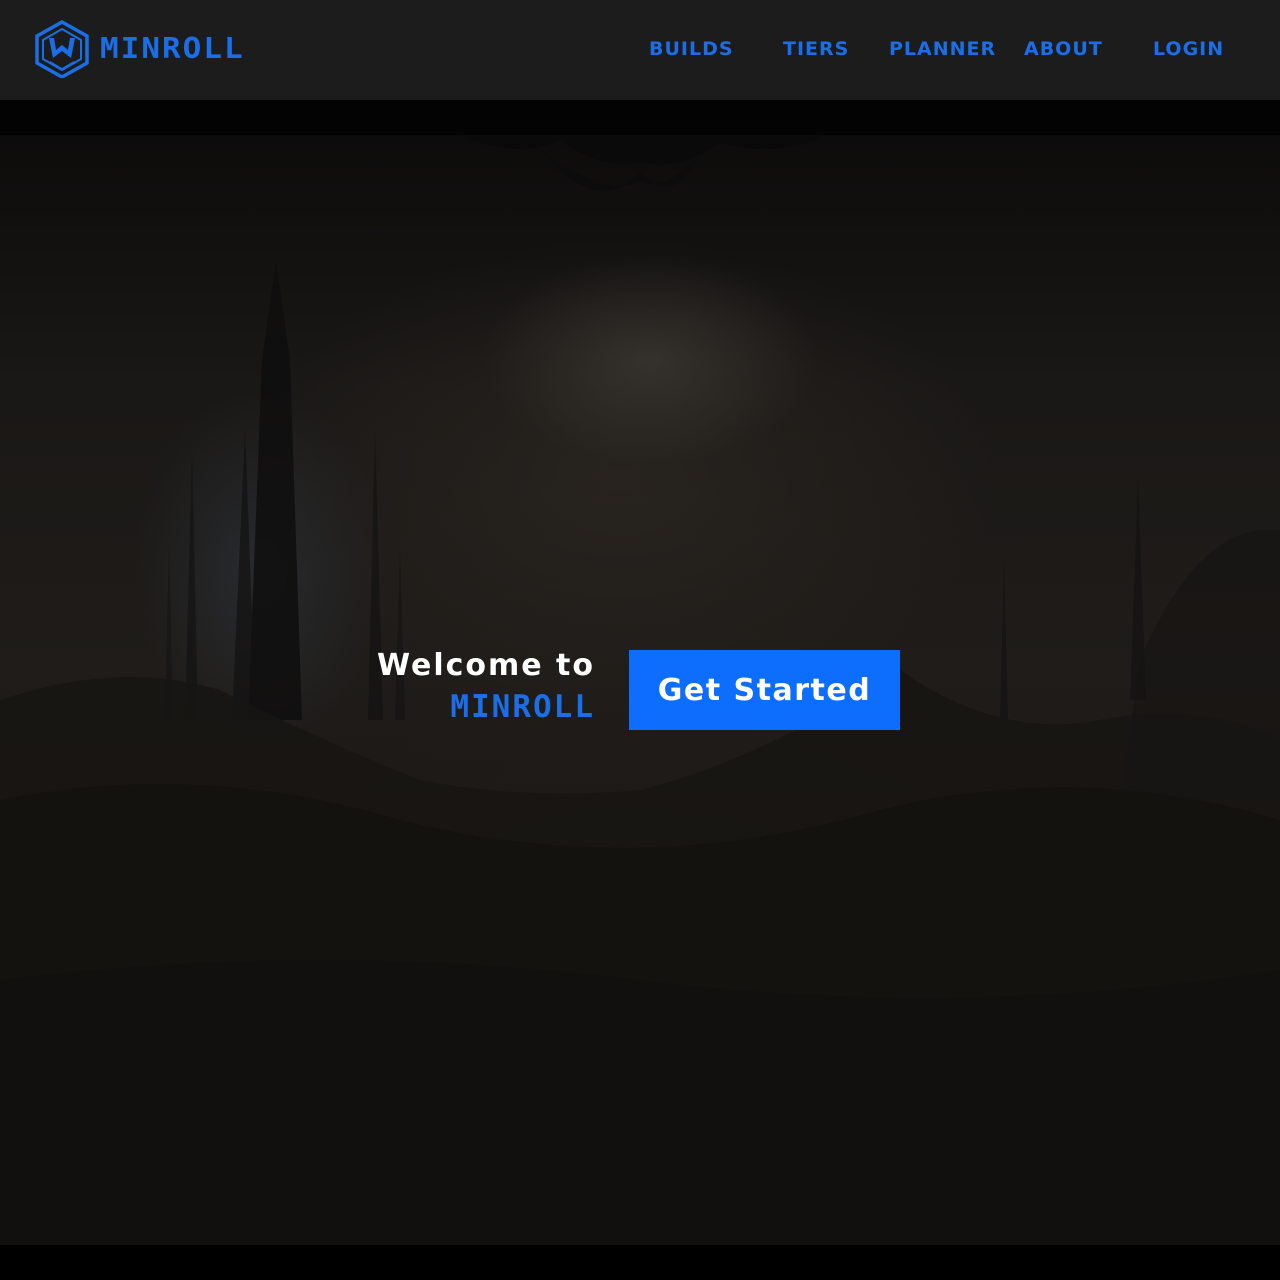 The height and width of the screenshot is (1280, 1280). What do you see at coordinates (691, 49) in the screenshot?
I see `nav-item-builds: BUILDS` at bounding box center [691, 49].